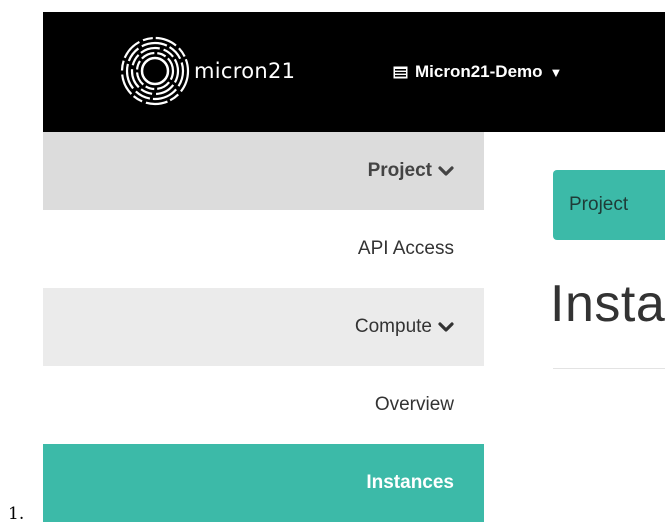 The image size is (665, 529). I want to click on sidebar-panel-label: Project, so click(399, 170).